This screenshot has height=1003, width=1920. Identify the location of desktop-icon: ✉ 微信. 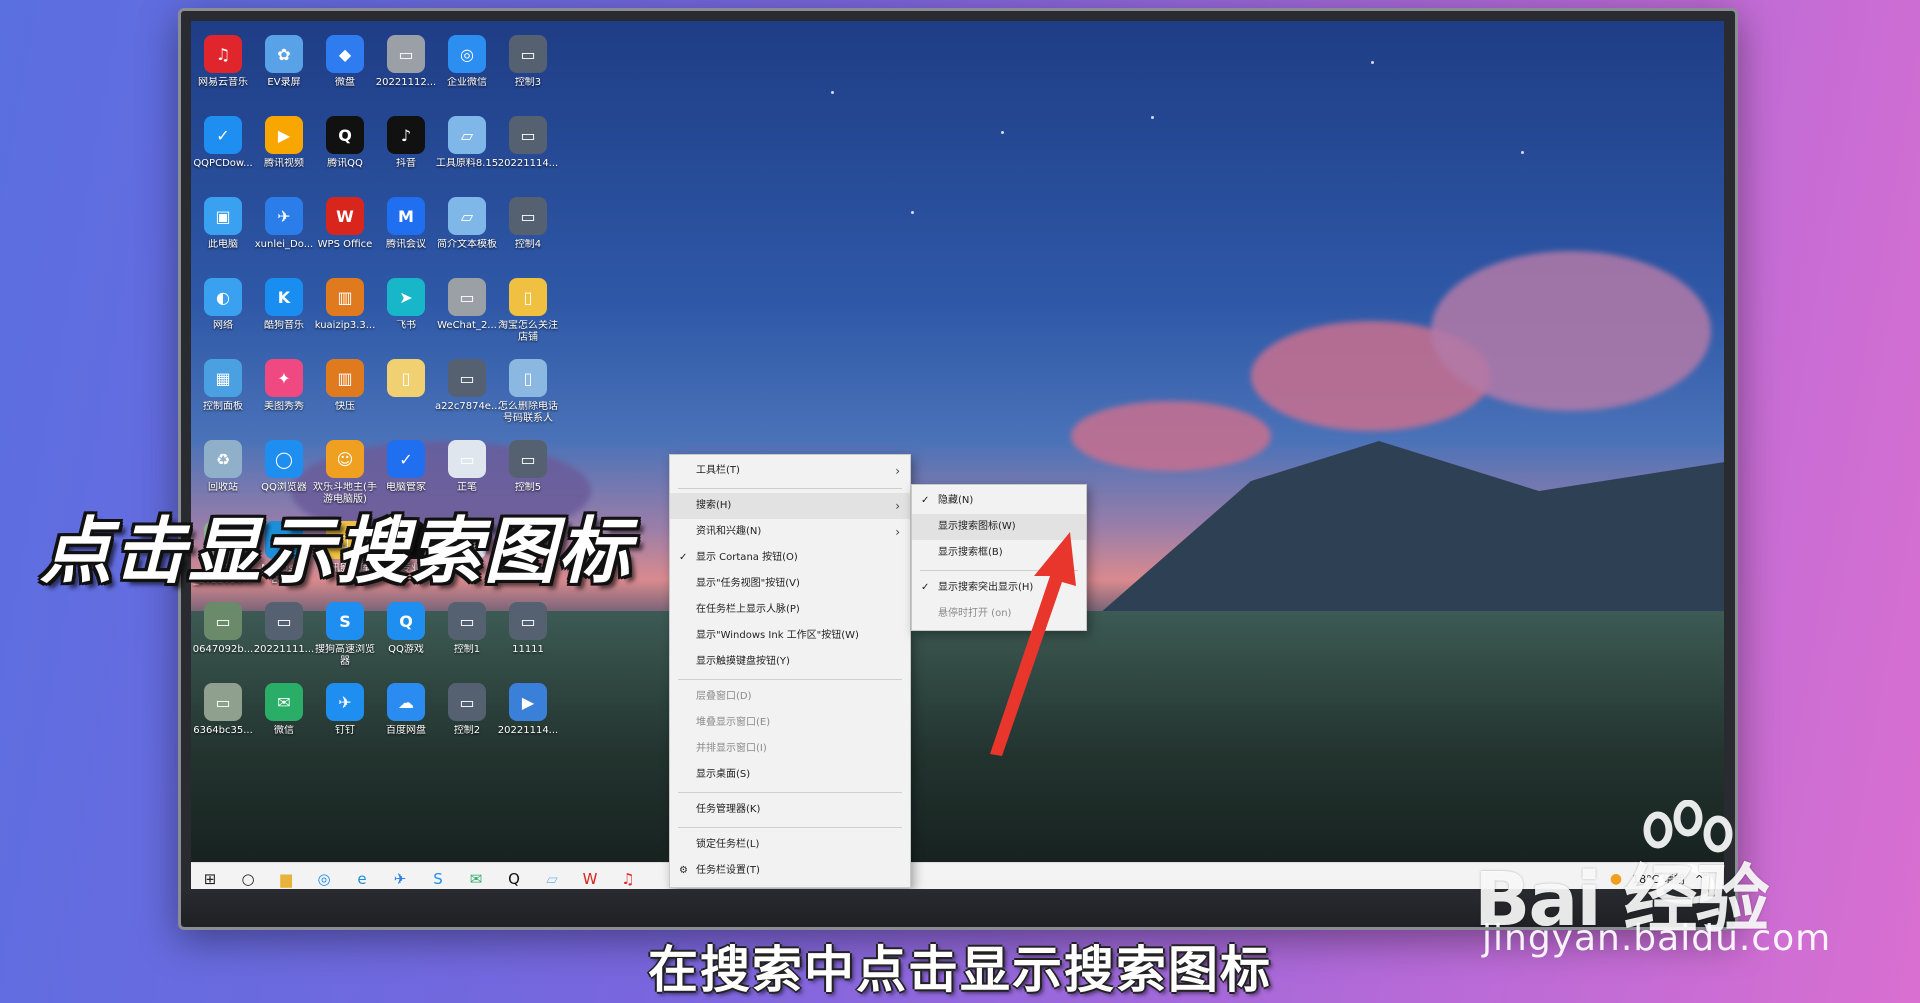
(284, 722).